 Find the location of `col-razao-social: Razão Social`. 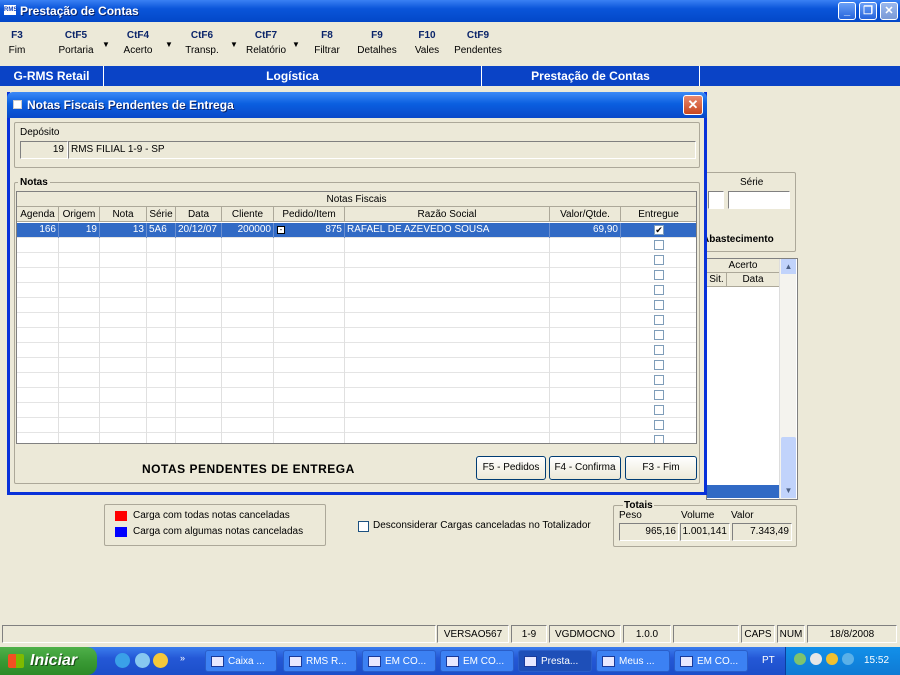

col-razao-social: Razão Social is located at coordinates (447, 214).